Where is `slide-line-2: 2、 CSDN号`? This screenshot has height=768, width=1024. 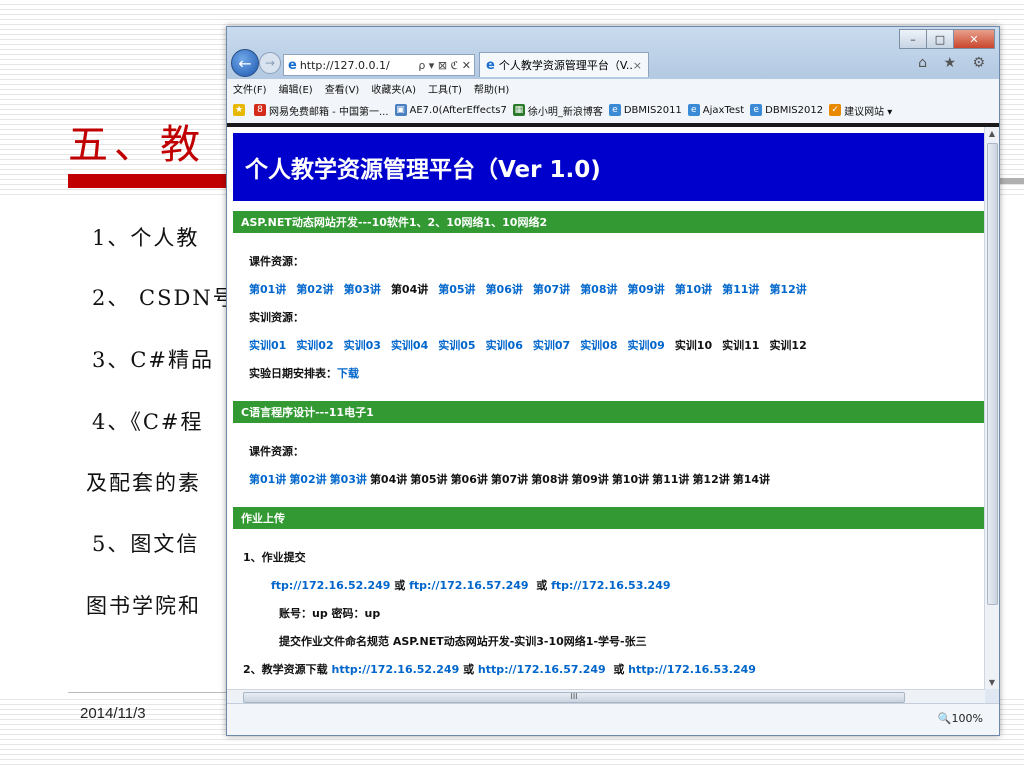
slide-line-2: 2、 CSDN号 is located at coordinates (164, 298).